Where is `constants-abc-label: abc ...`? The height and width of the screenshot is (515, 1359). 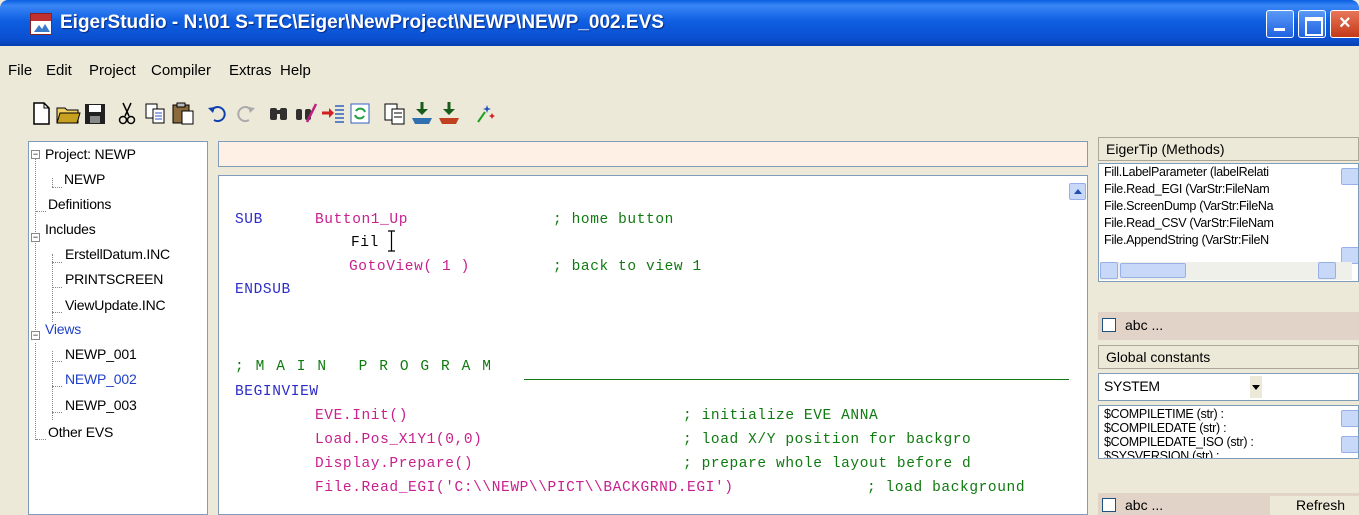 constants-abc-label: abc ... is located at coordinates (1144, 505).